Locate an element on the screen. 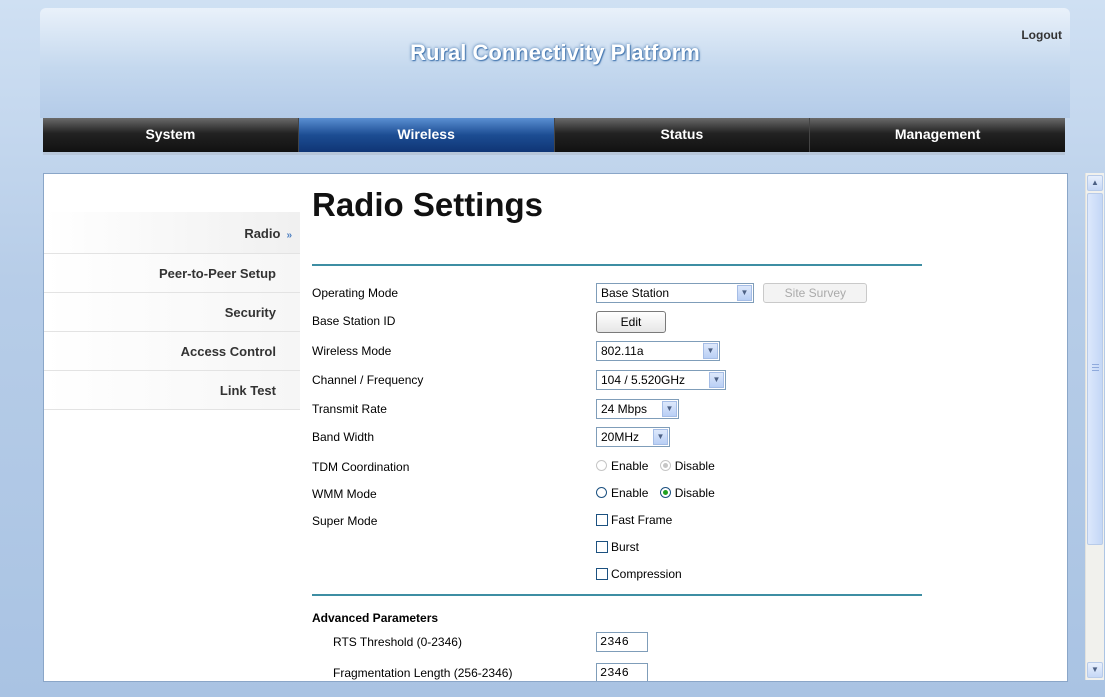 The width and height of the screenshot is (1105, 697). row-super-mode: Super Mode Fast Frame is located at coordinates (622, 522).